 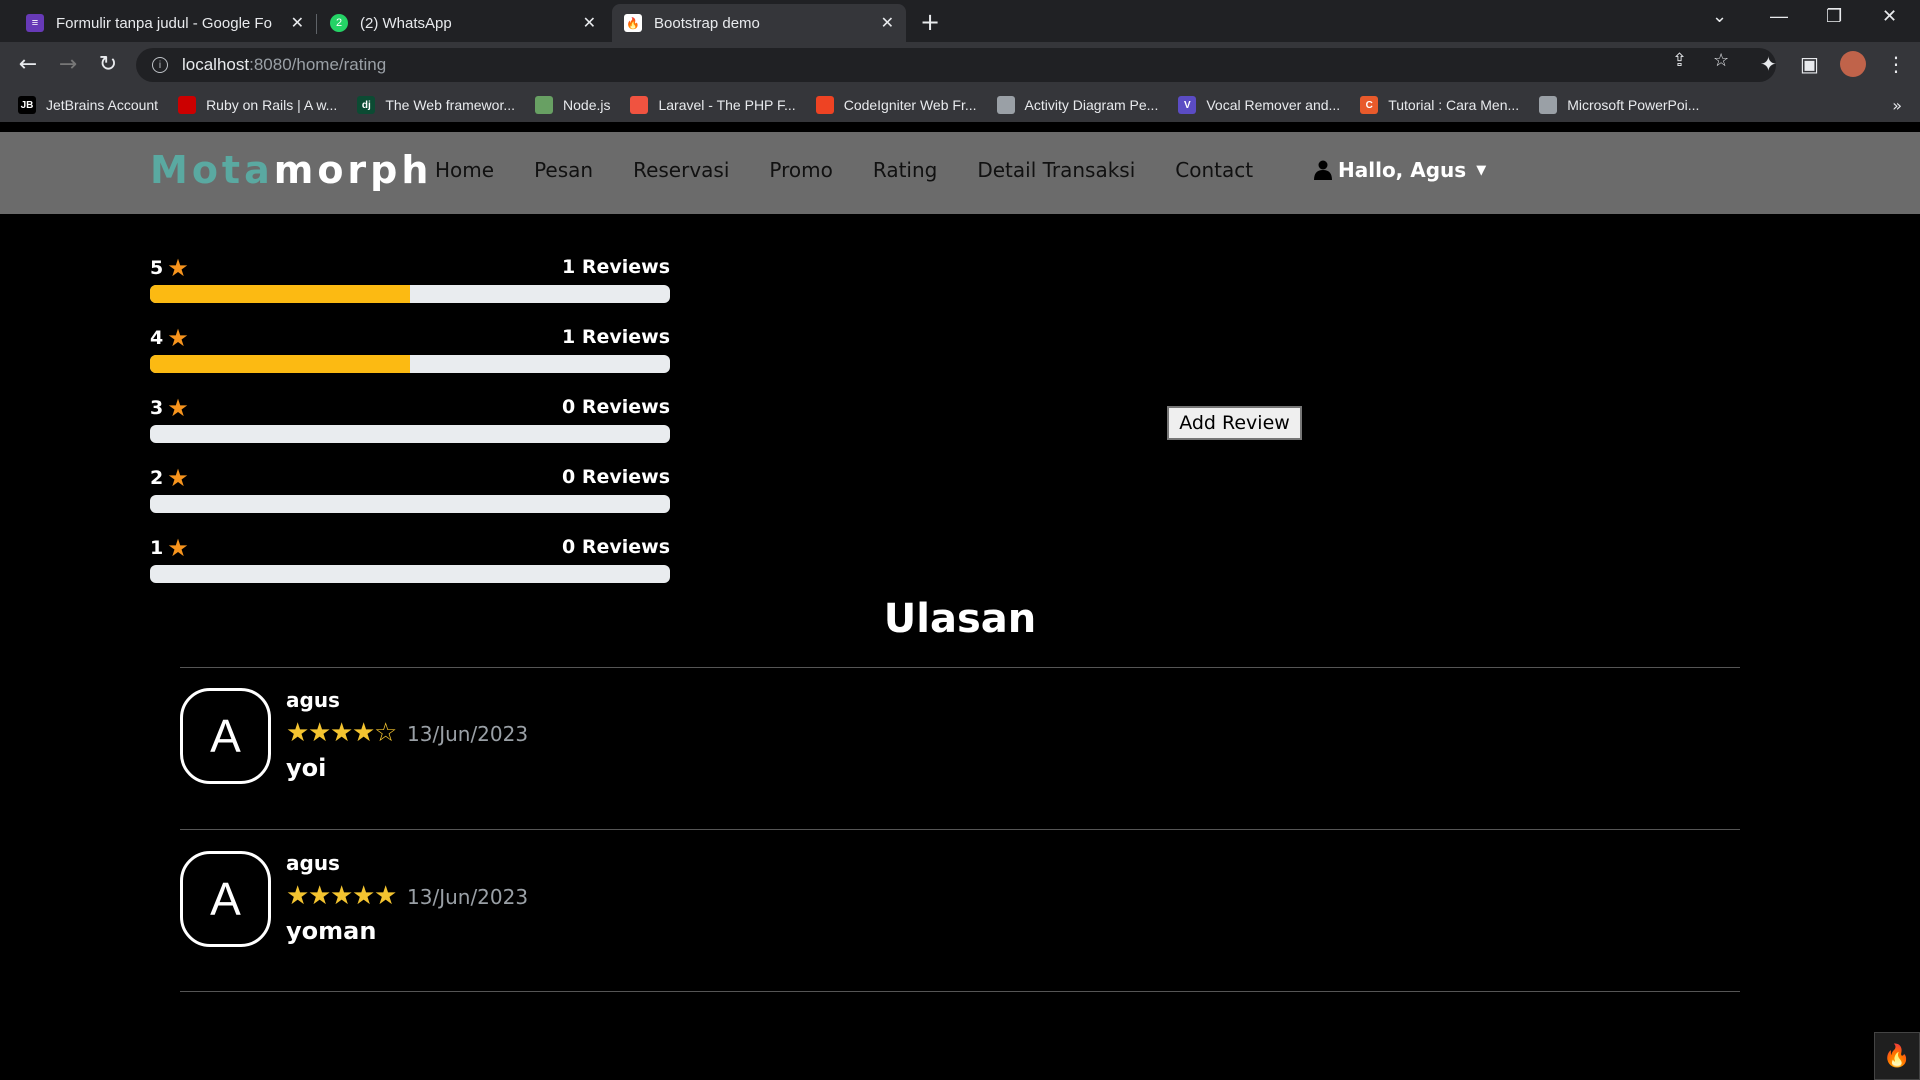 What do you see at coordinates (280, 294) in the screenshot?
I see `rating-bar-fill` at bounding box center [280, 294].